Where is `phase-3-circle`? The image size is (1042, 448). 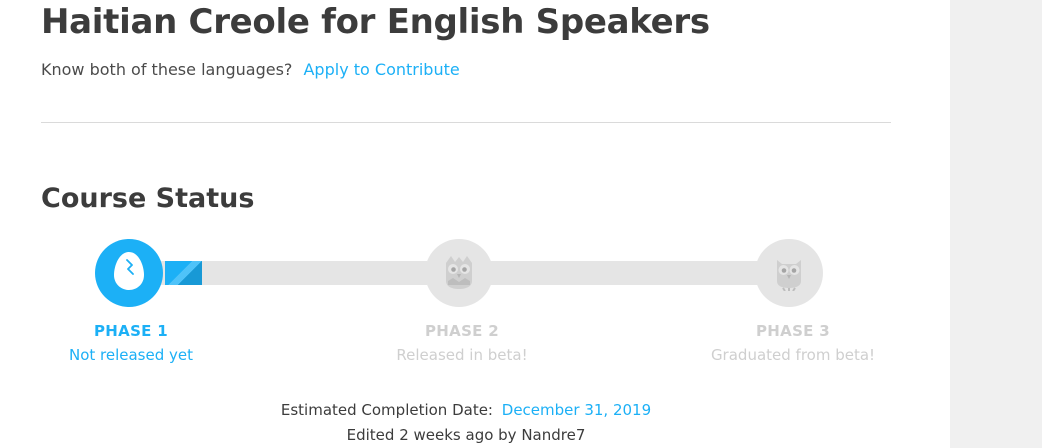 phase-3-circle is located at coordinates (789, 273).